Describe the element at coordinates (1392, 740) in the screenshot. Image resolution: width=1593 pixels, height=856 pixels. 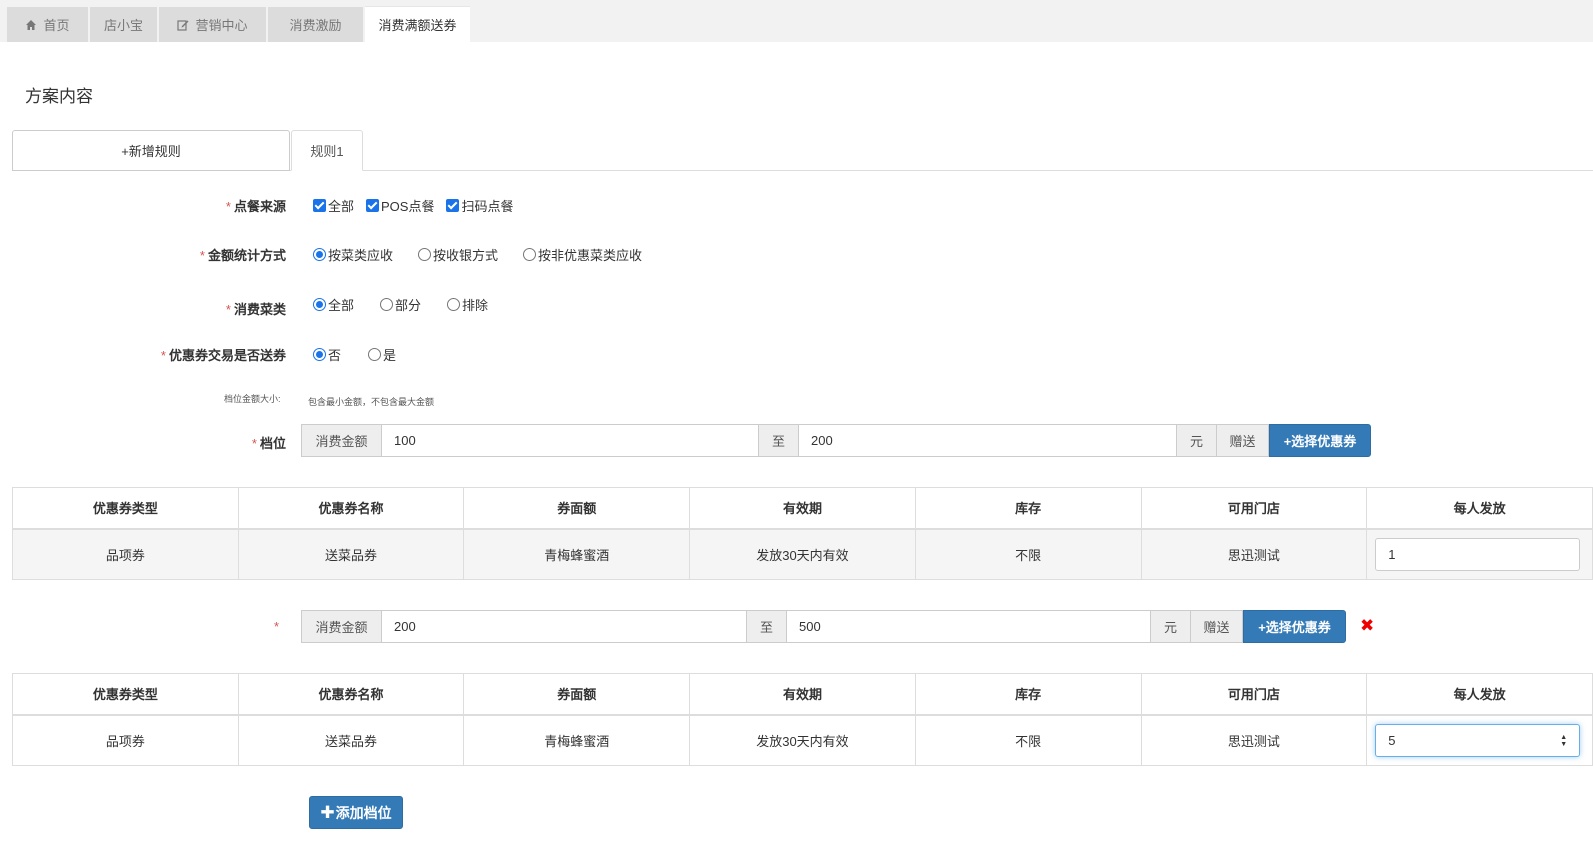
I see `per-person-value: 5` at that location.